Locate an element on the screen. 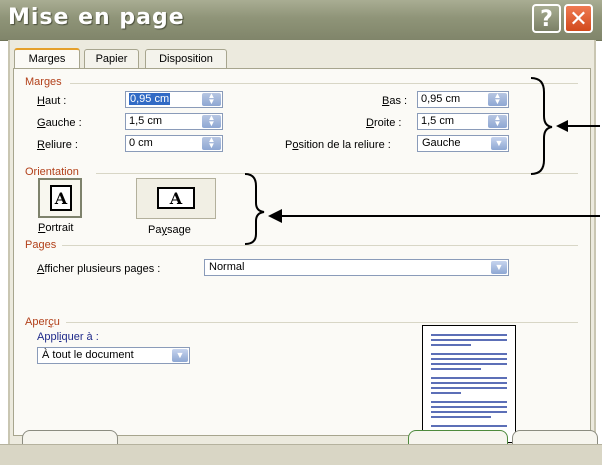 Image resolution: width=602 pixels, height=465 pixels. marges-brace is located at coordinates (541, 126).